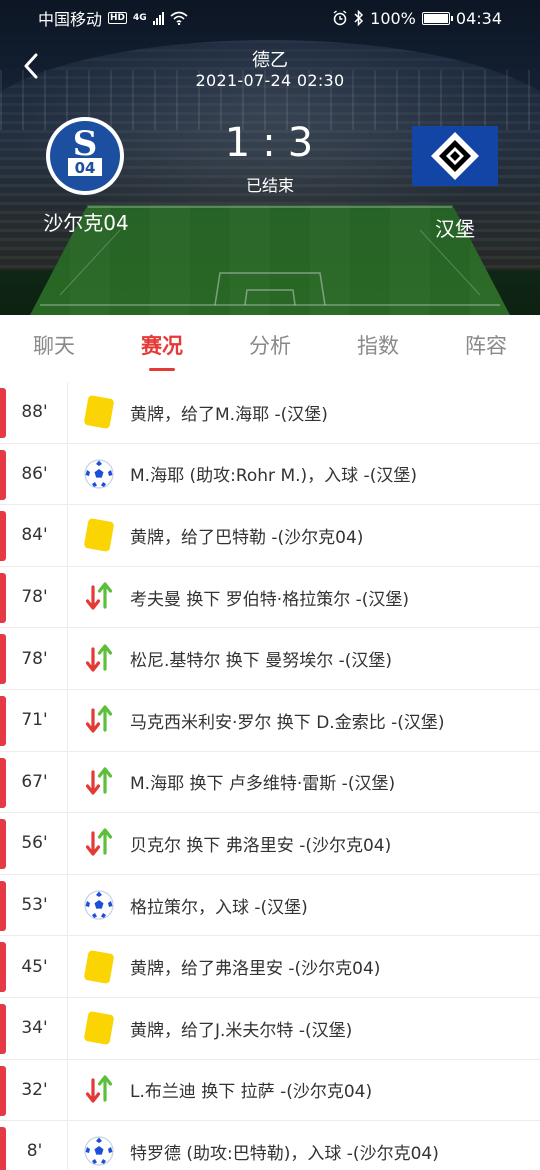 The height and width of the screenshot is (1170, 540). What do you see at coordinates (140, 18) in the screenshot?
I see `network-type: 4G` at bounding box center [140, 18].